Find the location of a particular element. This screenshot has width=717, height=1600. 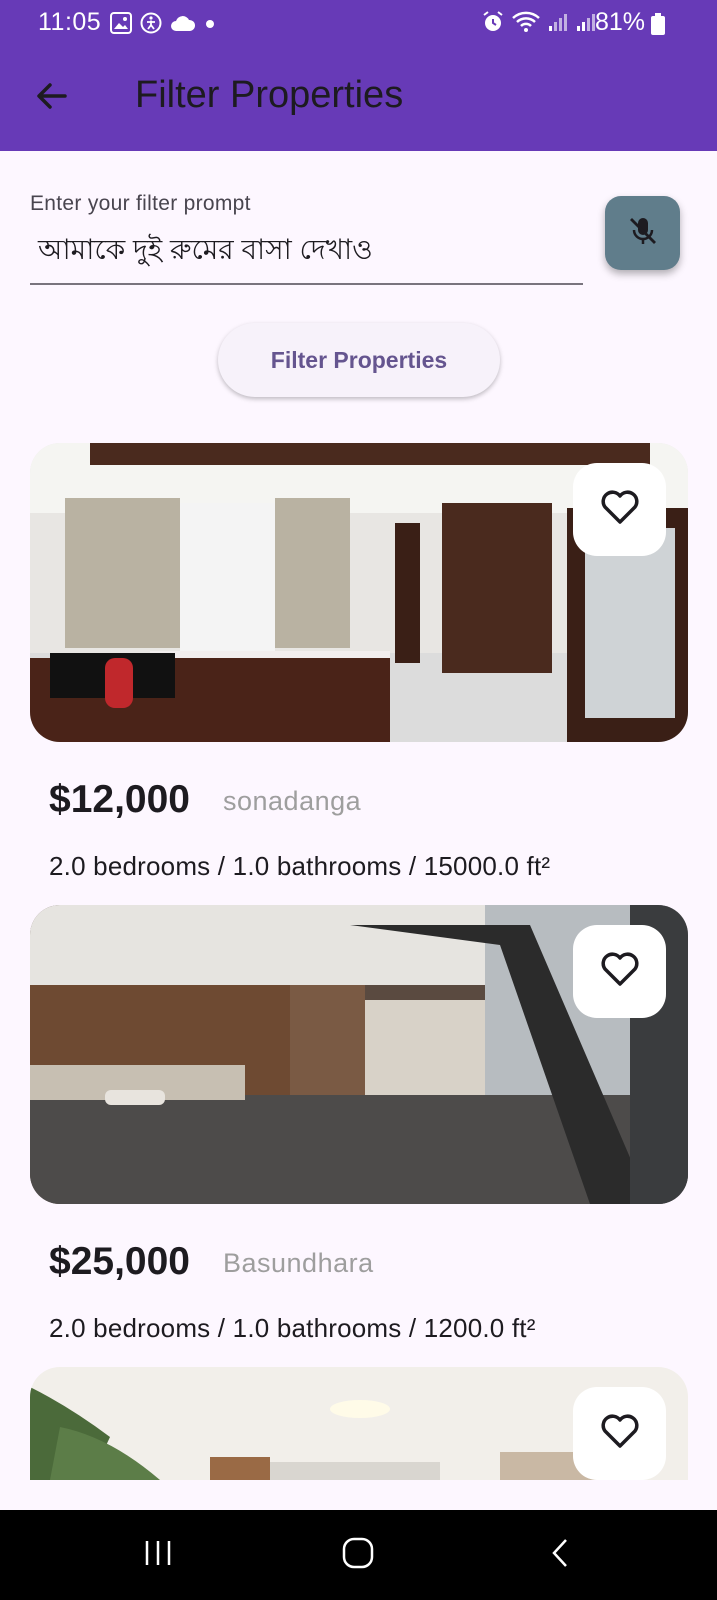

filter-prompt-input: আমাকে দুই রুমের বাসা দেখাও is located at coordinates (308, 251).